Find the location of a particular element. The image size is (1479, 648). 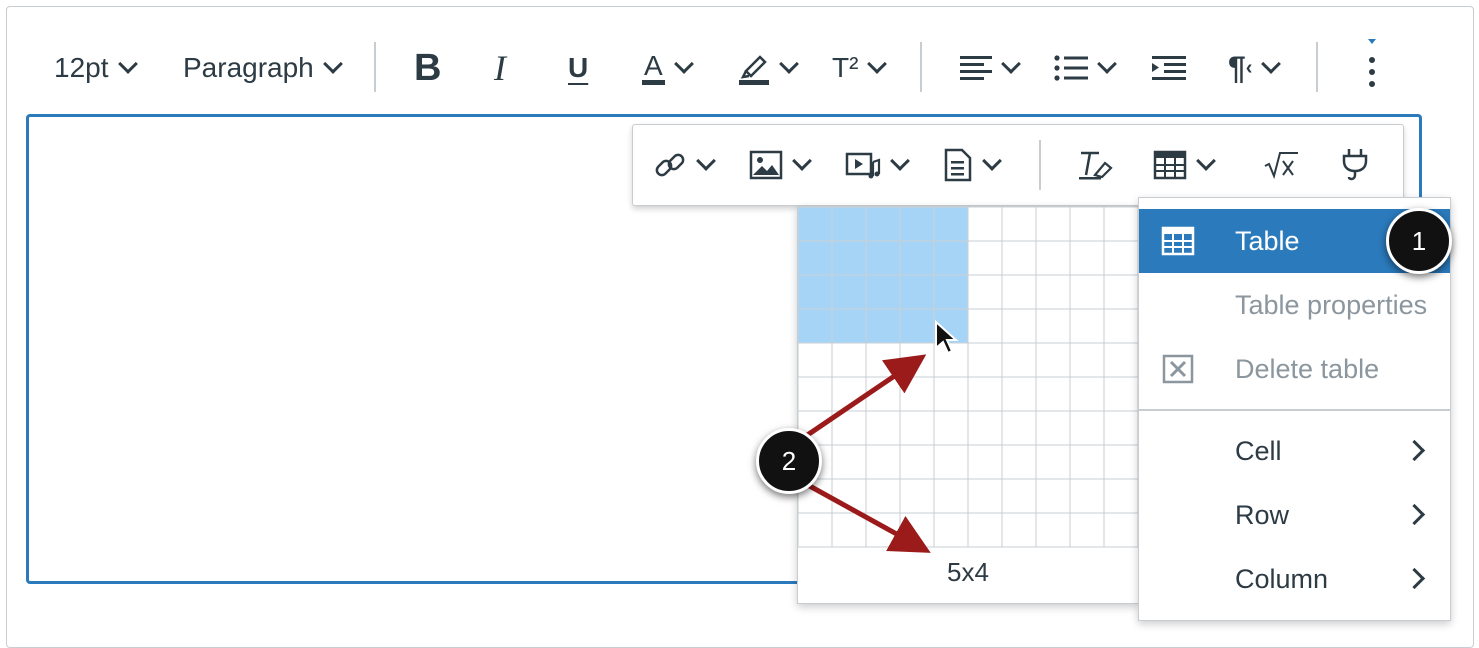

callout-number: 1 is located at coordinates (1419, 240).